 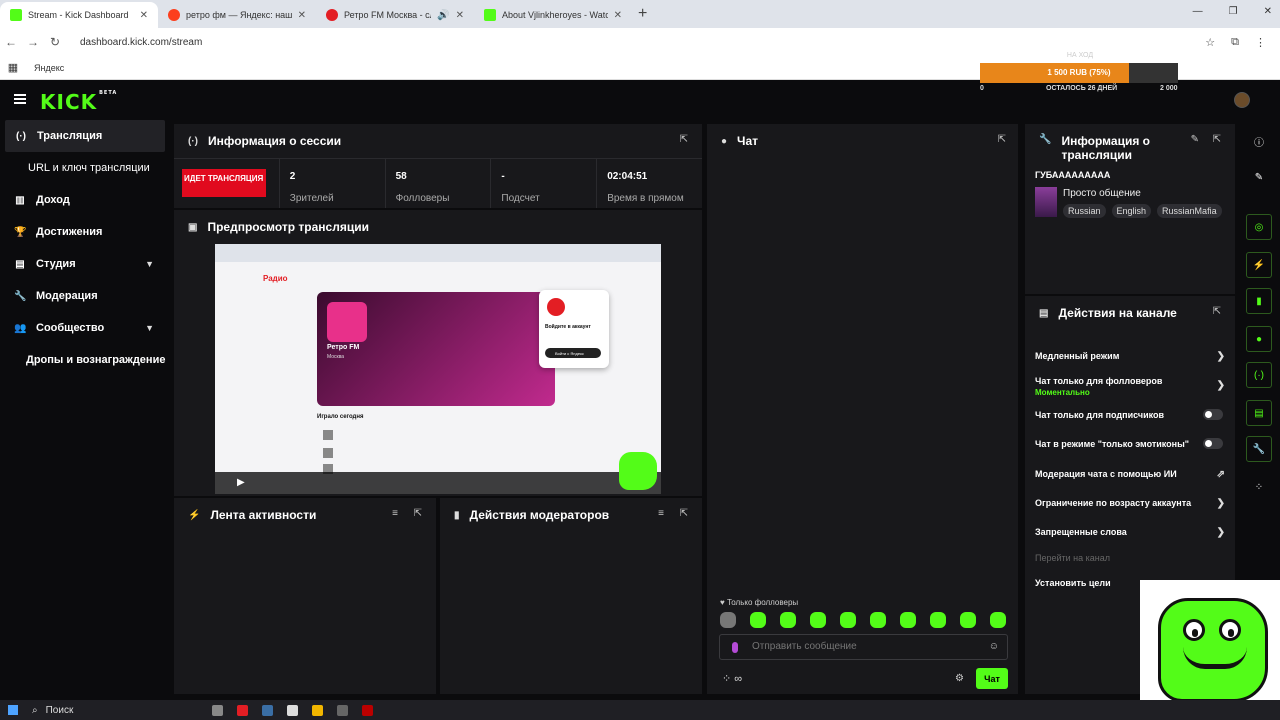 I want to click on tag: Russian, so click(x=1084, y=211).